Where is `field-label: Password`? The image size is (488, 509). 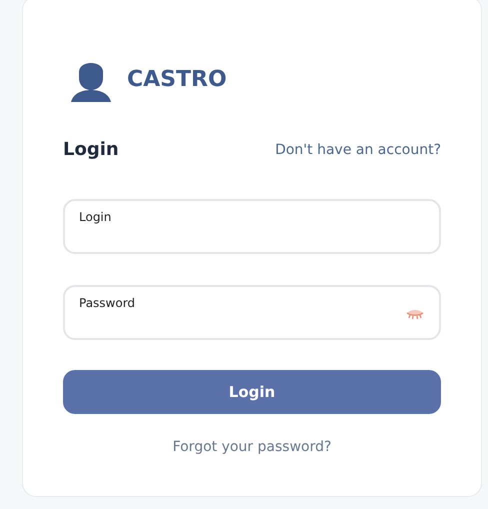
field-label: Password is located at coordinates (107, 303).